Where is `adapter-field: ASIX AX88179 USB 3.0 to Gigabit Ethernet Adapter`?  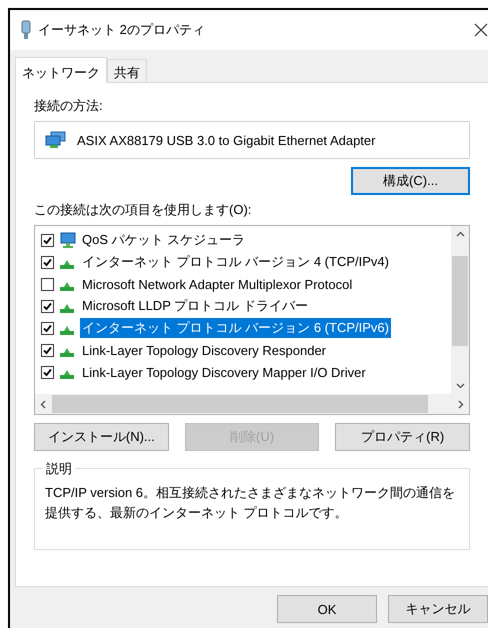 adapter-field: ASIX AX88179 USB 3.0 to Gigabit Ethernet Adapter is located at coordinates (252, 140).